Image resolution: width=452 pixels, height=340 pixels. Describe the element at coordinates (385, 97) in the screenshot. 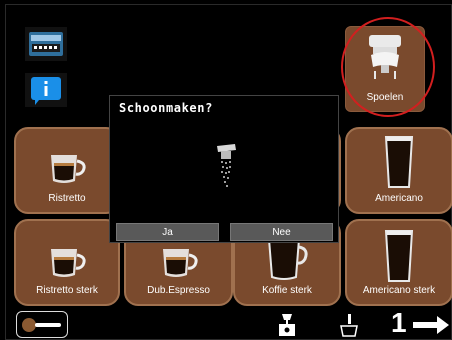

I see `rinse-label: Spoelen` at that location.